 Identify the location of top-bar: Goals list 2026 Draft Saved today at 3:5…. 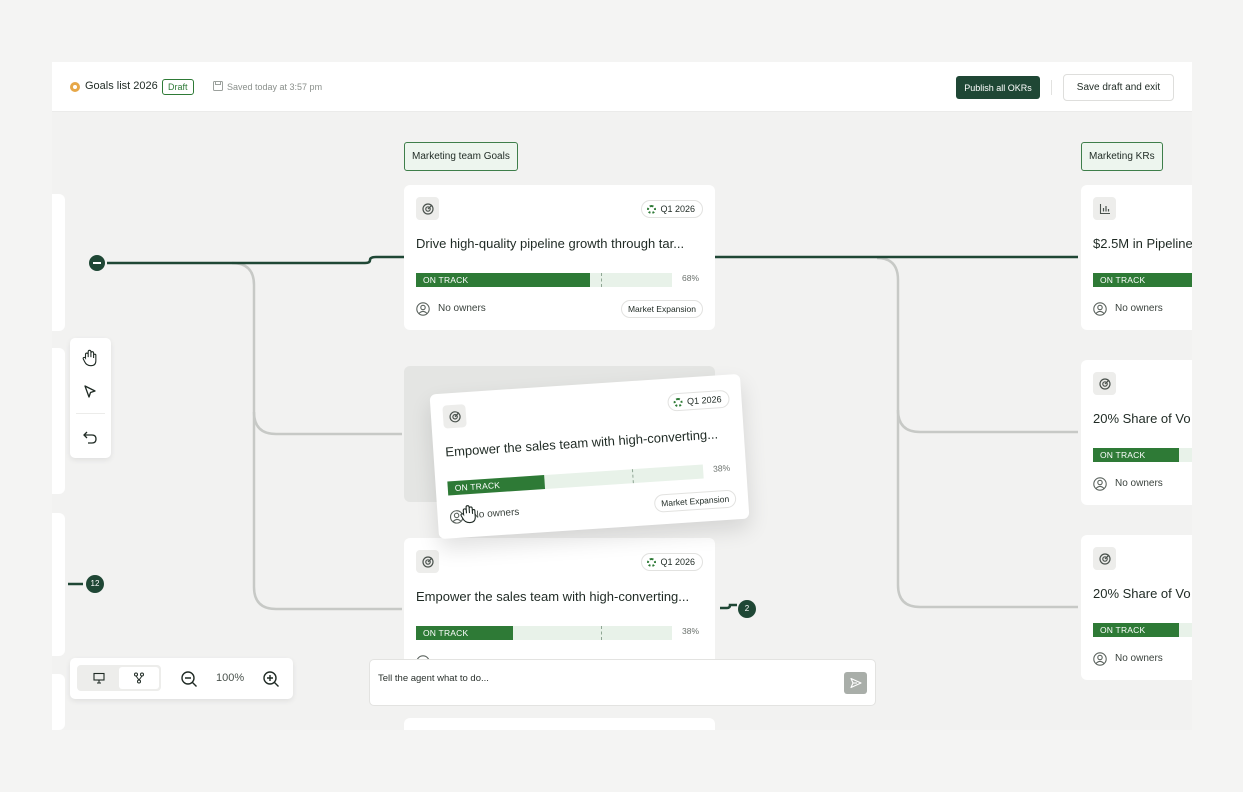
(622, 87).